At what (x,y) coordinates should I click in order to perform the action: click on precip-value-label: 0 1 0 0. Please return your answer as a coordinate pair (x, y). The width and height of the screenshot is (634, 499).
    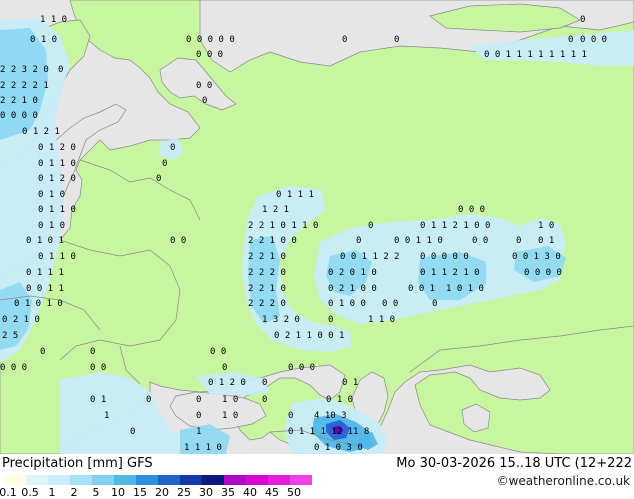
    Looking at the image, I should click on (347, 304).